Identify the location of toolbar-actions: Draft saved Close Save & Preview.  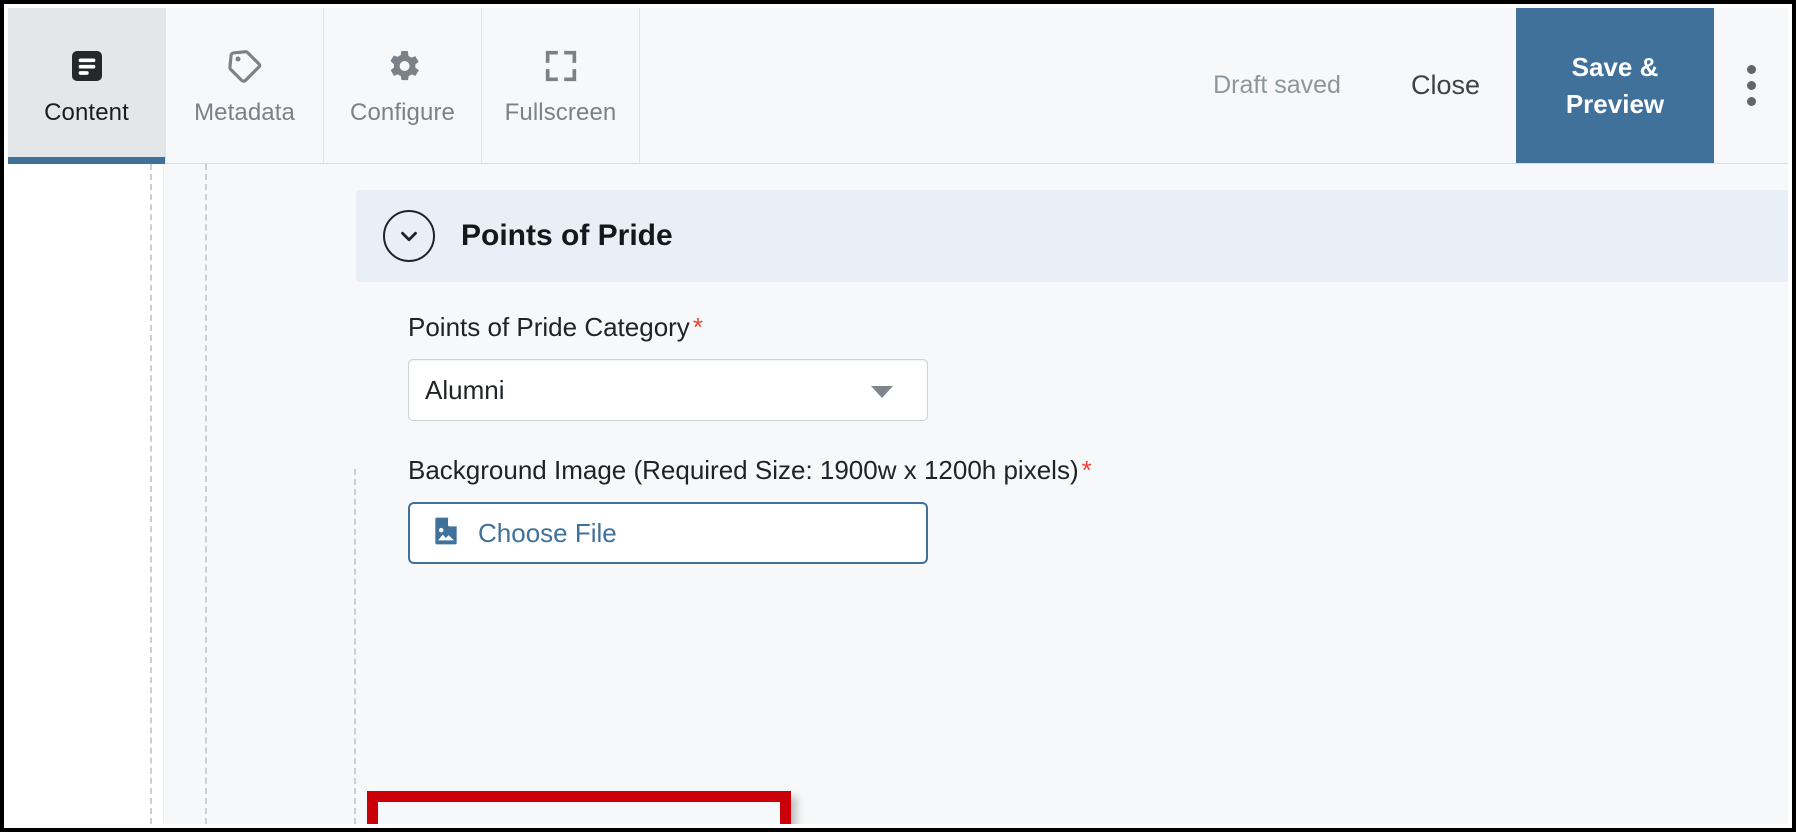
(1483, 85).